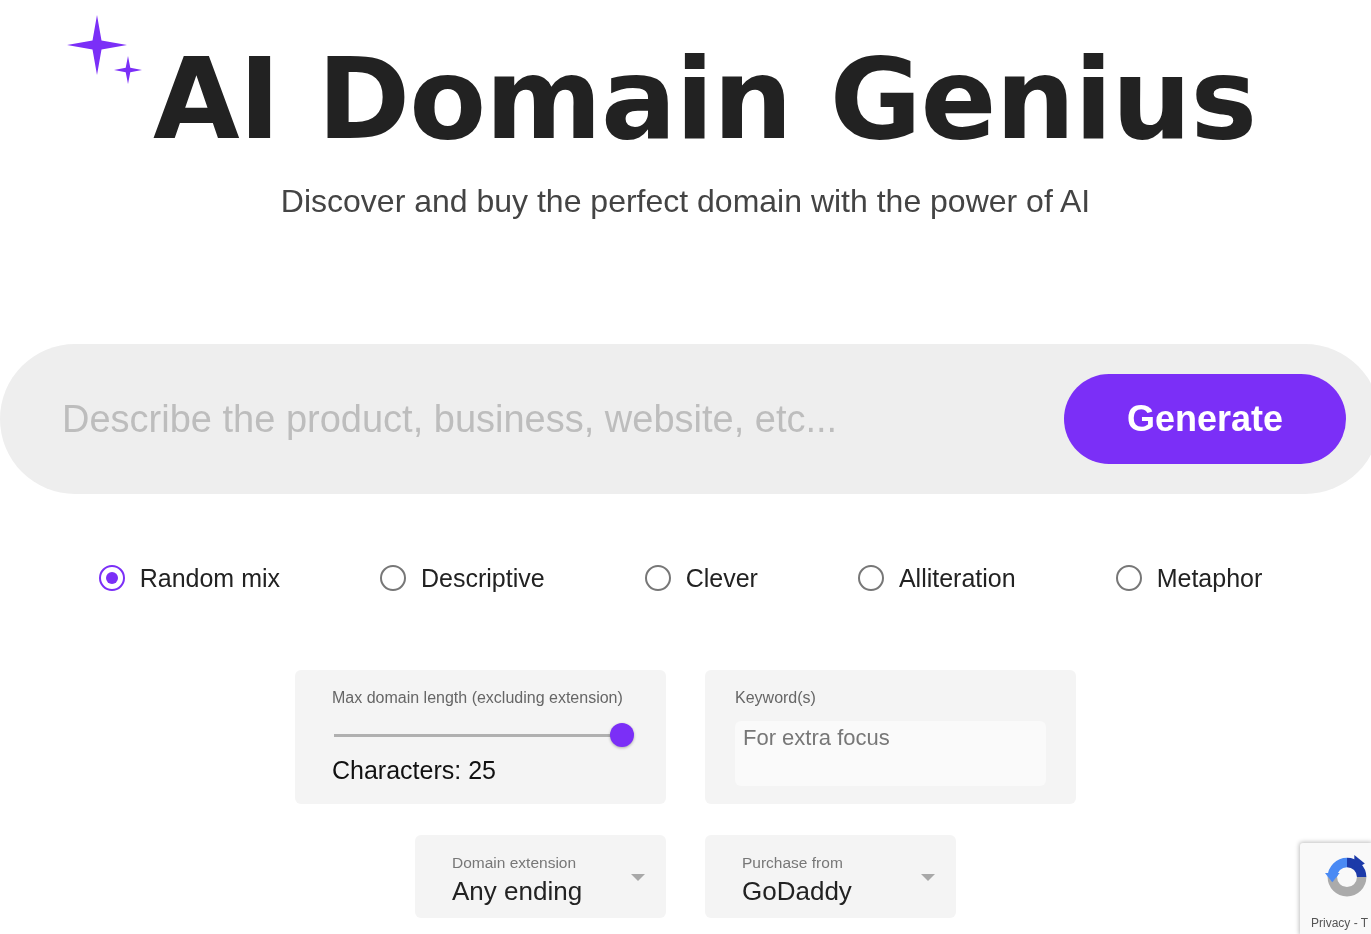 The width and height of the screenshot is (1371, 934). Describe the element at coordinates (462, 578) in the screenshot. I see `radio-option: Descriptive` at that location.